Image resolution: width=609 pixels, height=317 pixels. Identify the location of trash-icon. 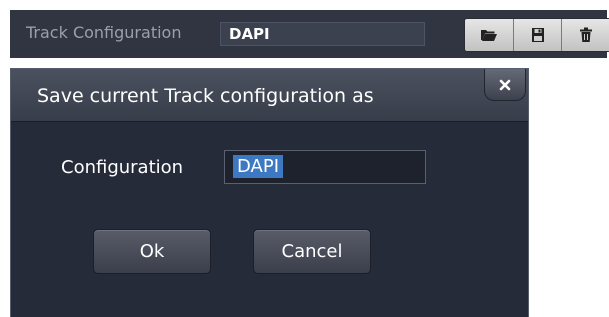
(586, 34).